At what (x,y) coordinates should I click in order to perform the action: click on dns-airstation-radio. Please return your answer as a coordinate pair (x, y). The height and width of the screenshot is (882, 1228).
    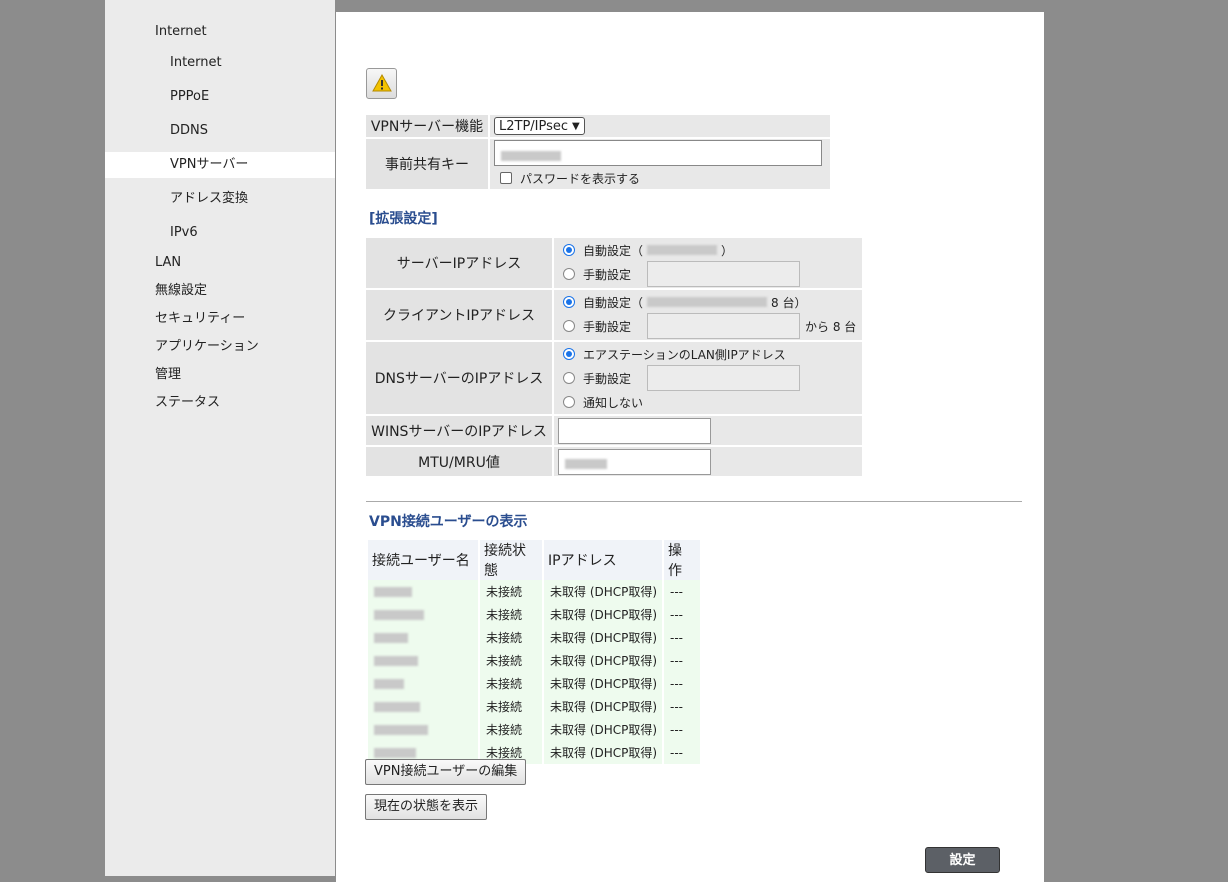
    Looking at the image, I should click on (569, 354).